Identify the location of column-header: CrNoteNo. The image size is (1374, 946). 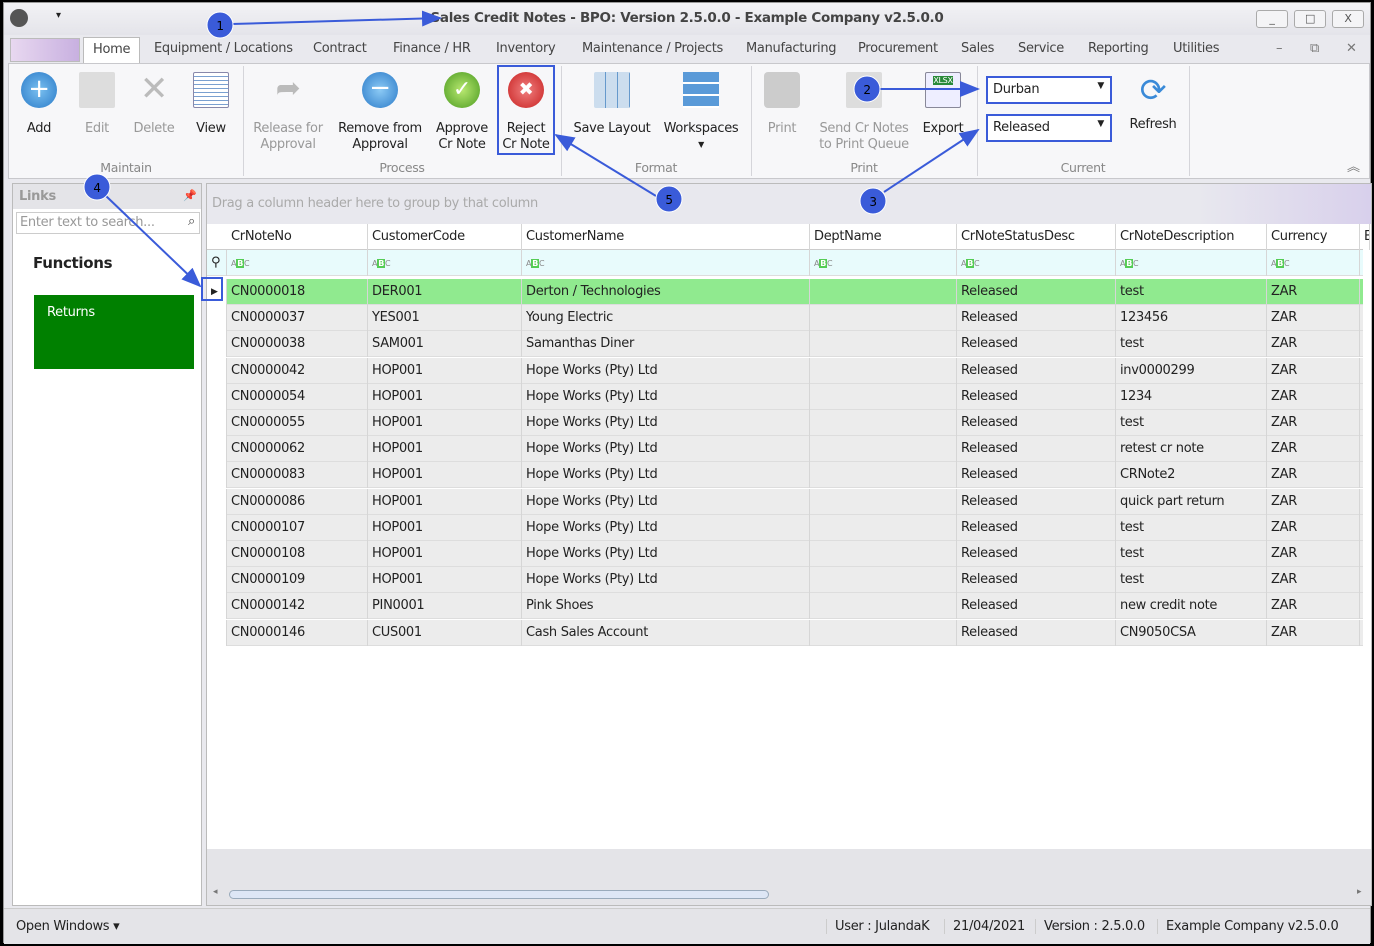
(297, 237).